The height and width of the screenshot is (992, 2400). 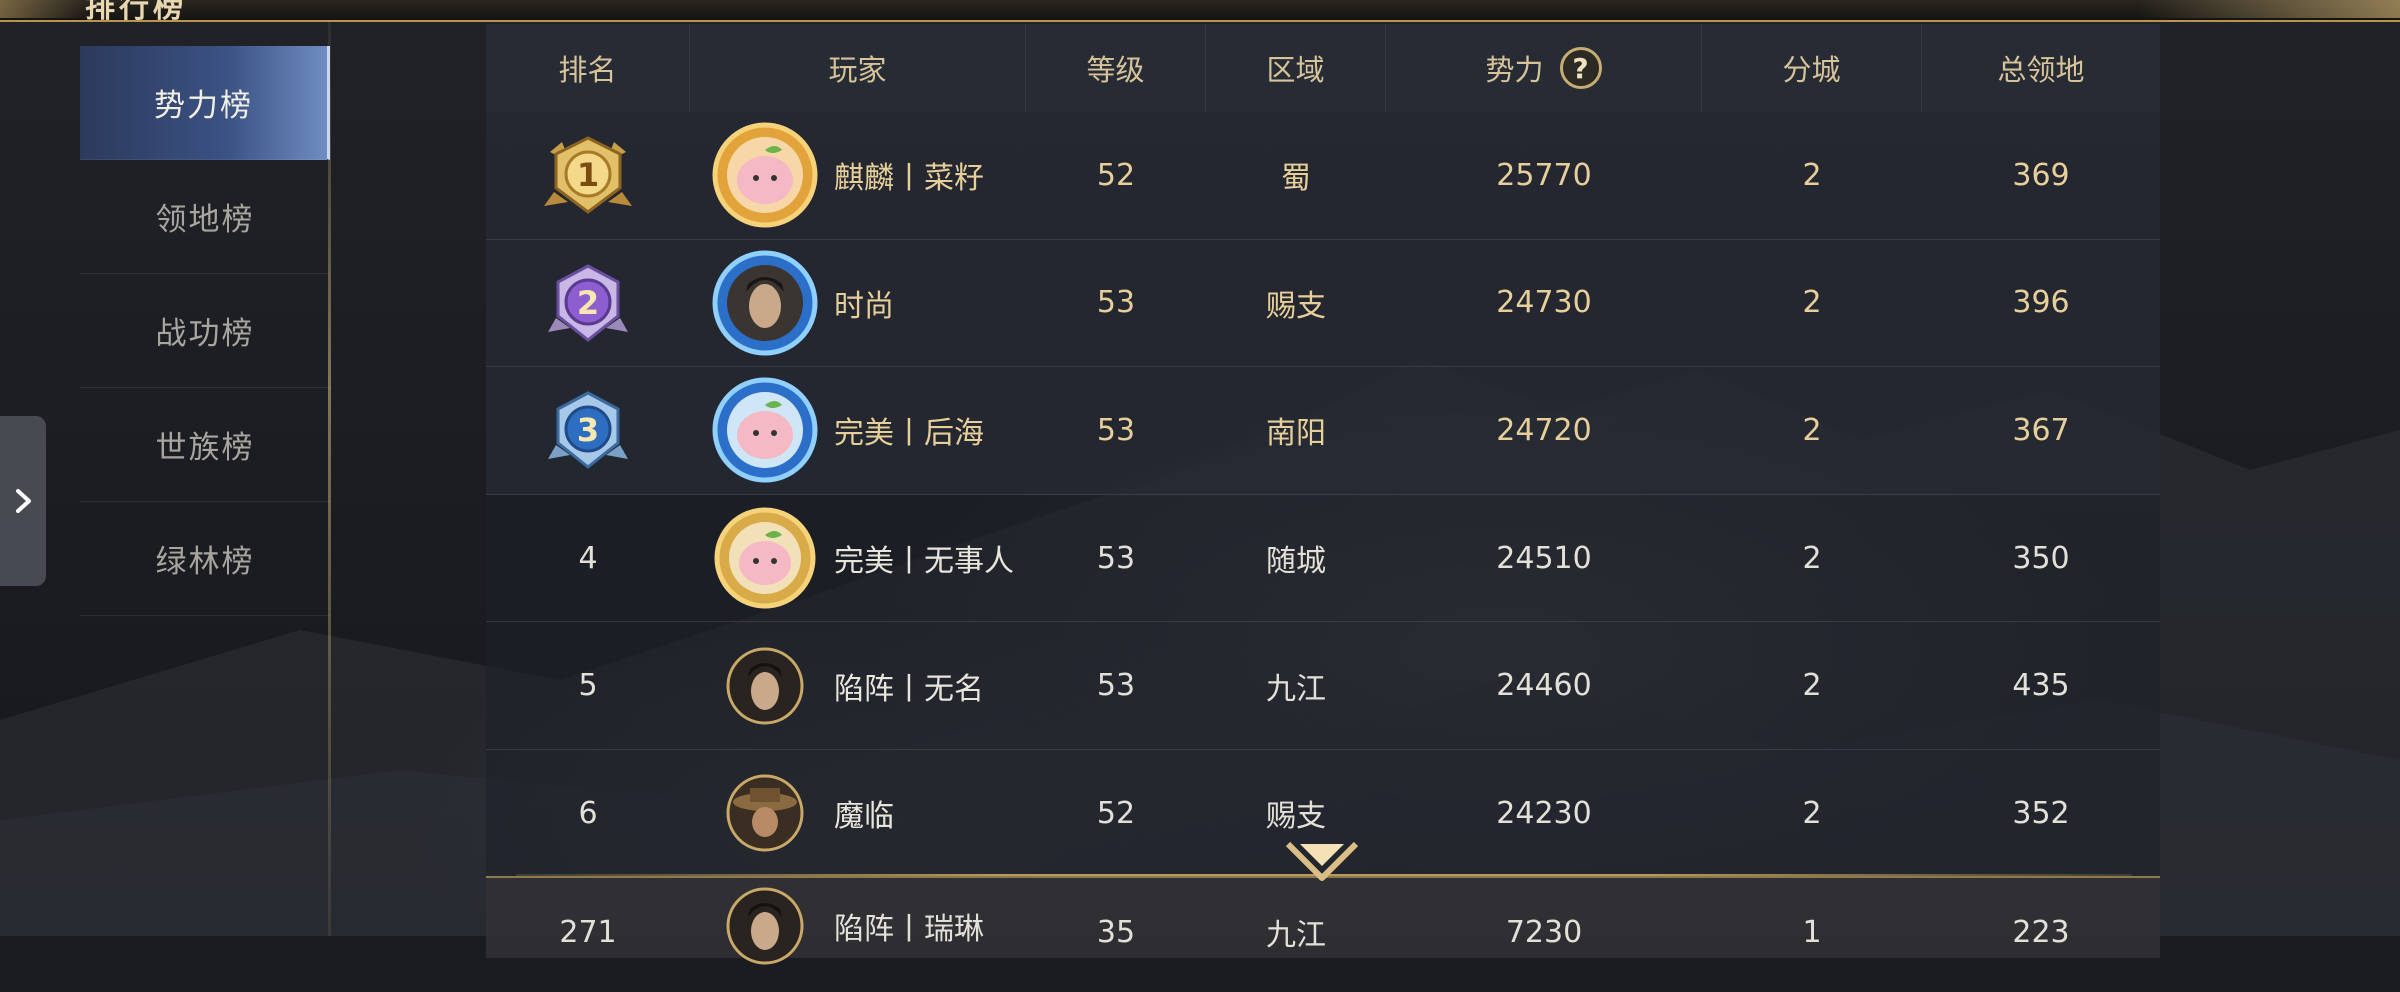 I want to click on rank-cell: 1, so click(x=588, y=175).